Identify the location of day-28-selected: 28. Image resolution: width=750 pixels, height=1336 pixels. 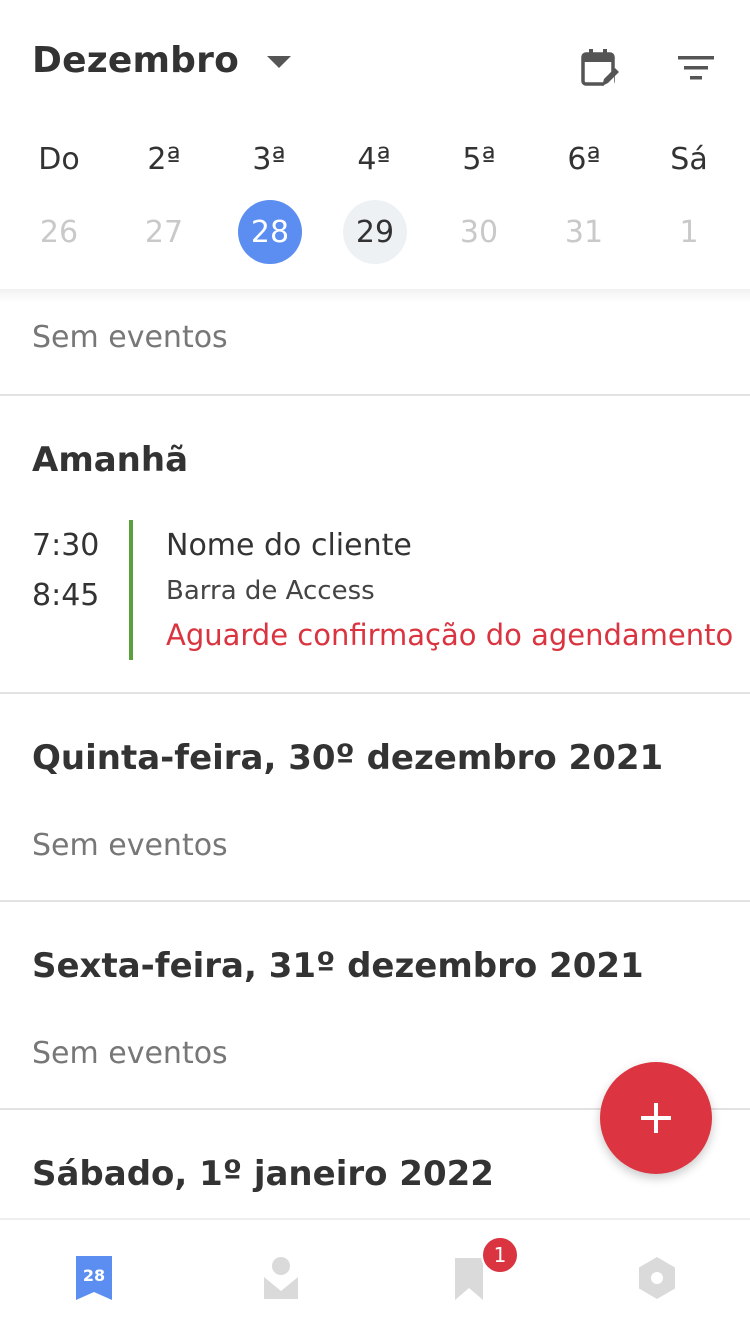
(270, 232).